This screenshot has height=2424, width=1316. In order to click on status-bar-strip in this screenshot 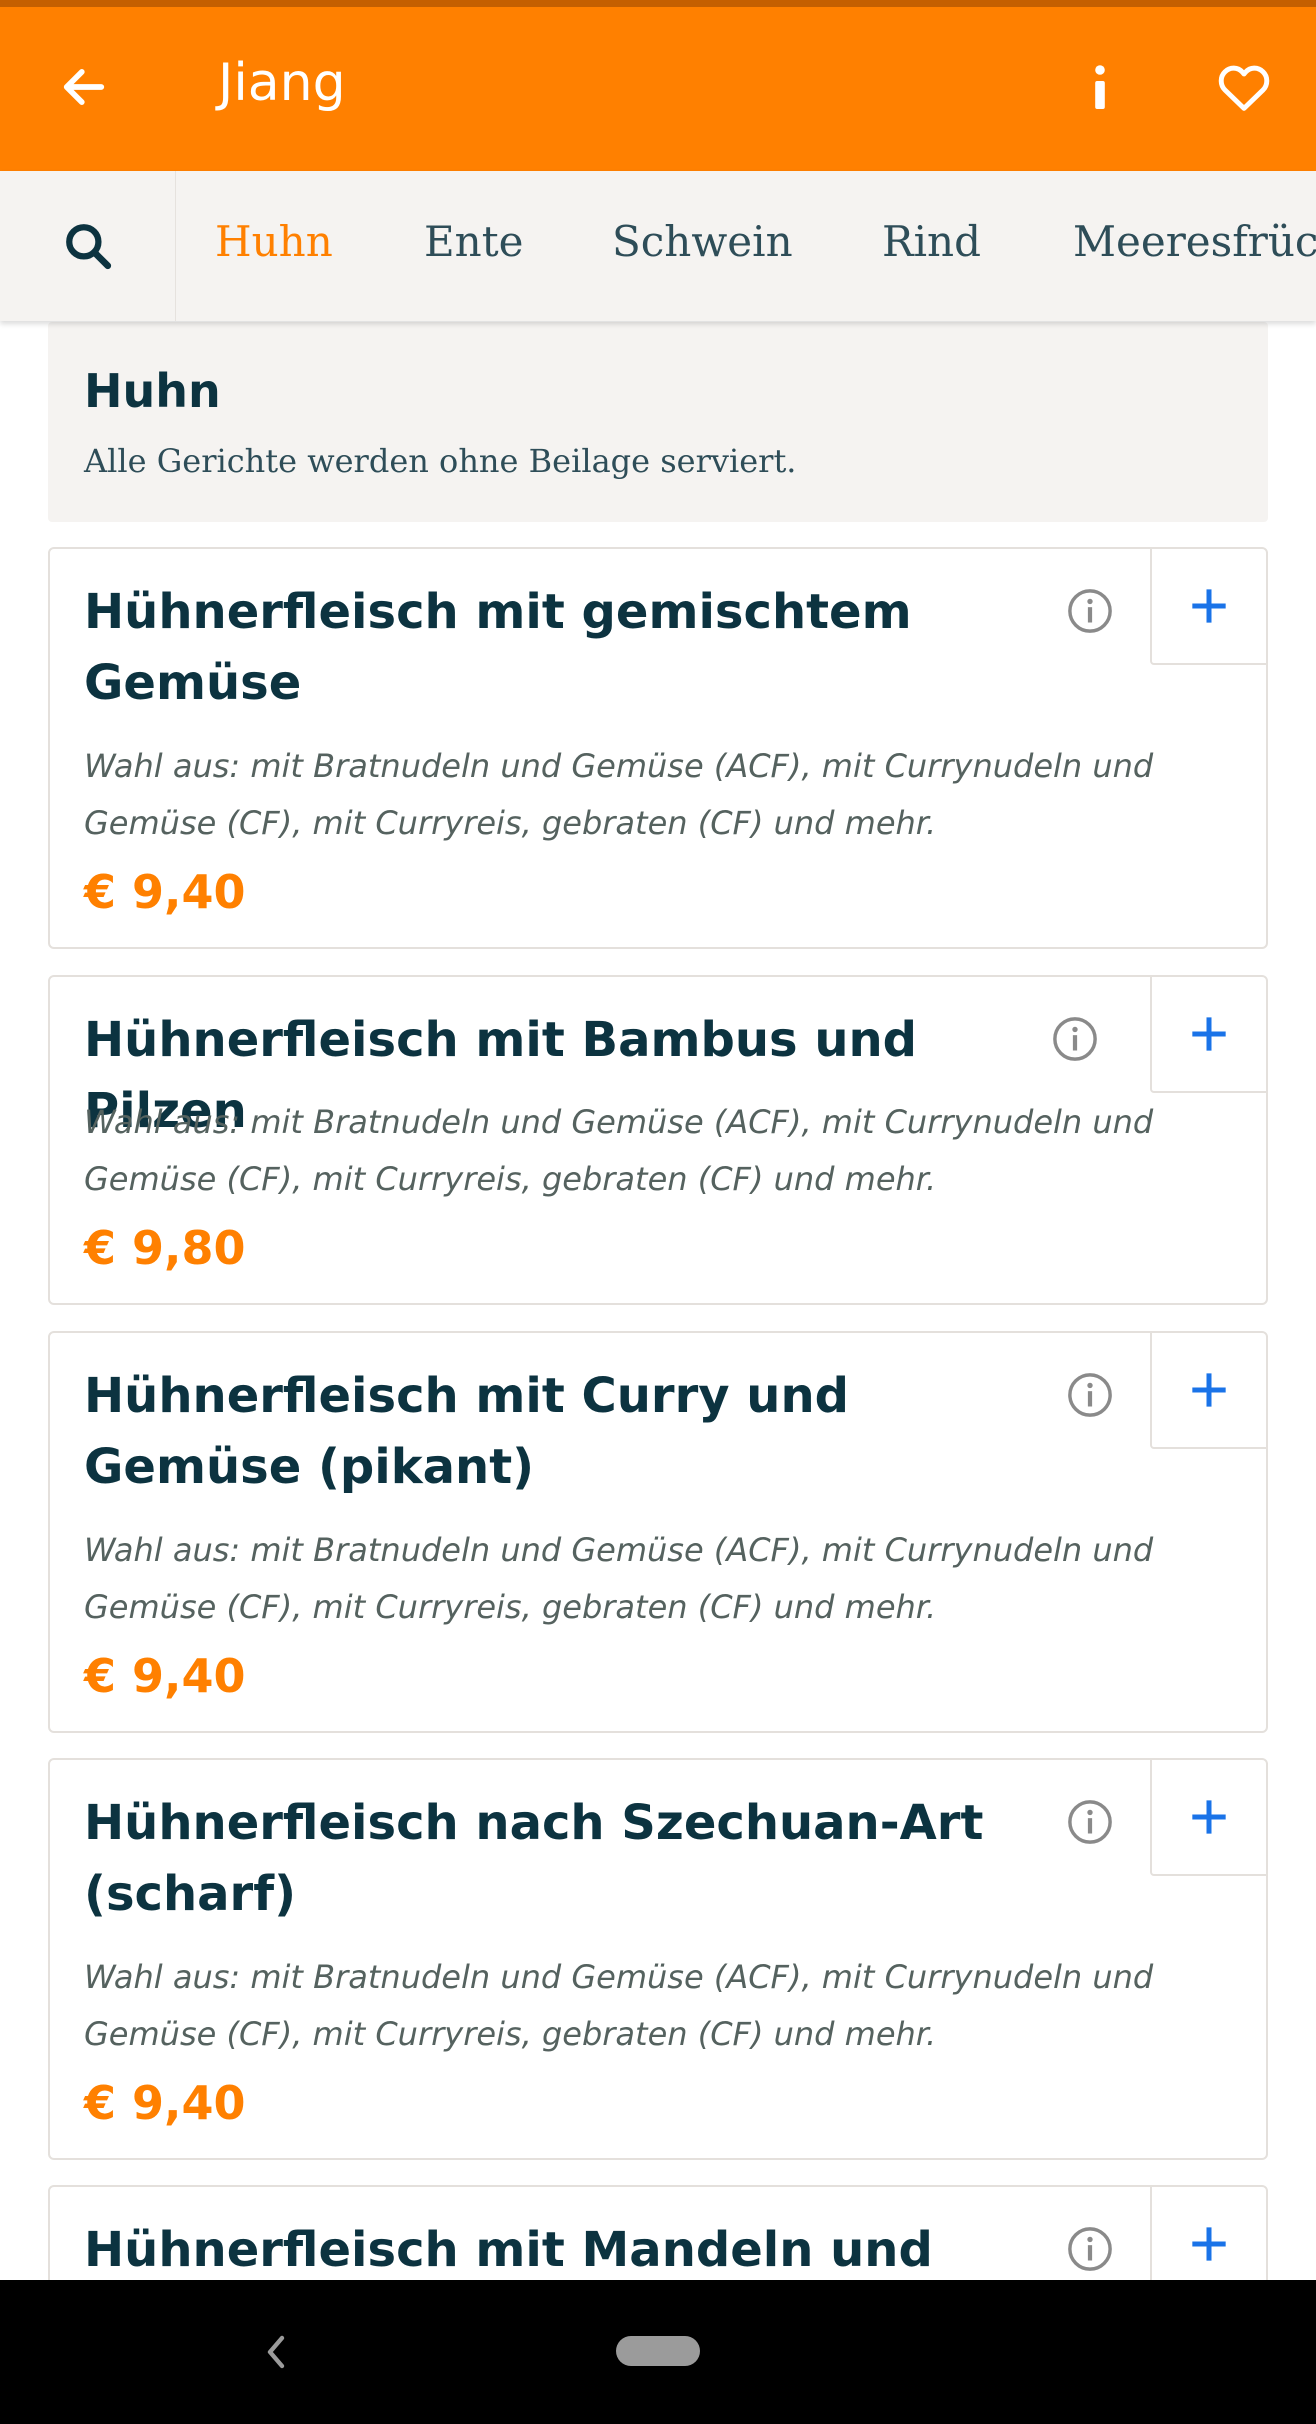, I will do `click(658, 3)`.